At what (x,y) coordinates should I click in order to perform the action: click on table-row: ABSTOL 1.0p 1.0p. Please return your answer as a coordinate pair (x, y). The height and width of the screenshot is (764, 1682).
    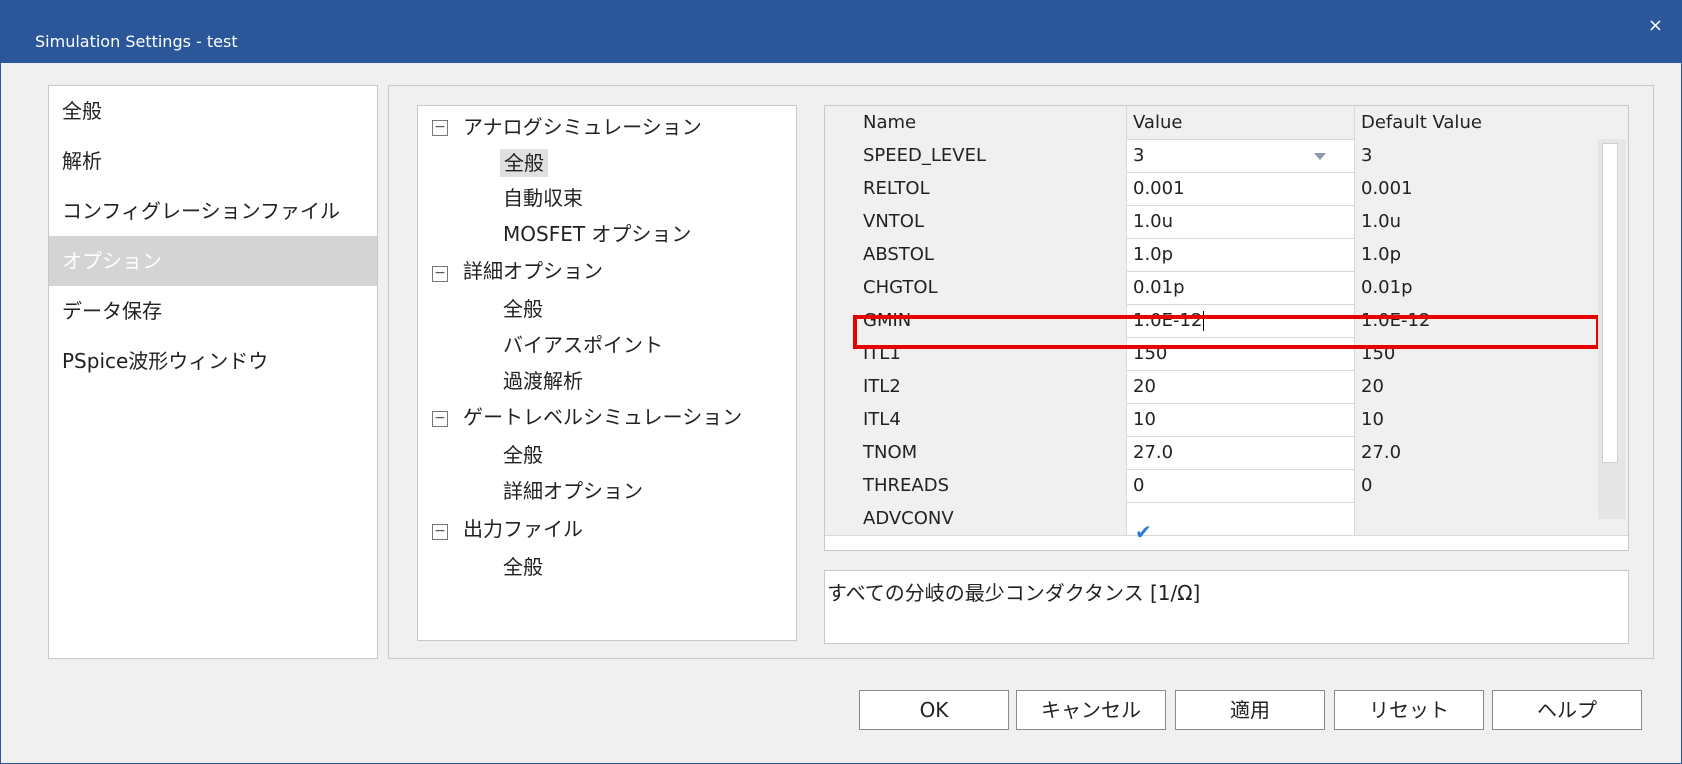
    Looking at the image, I should click on (1226, 255).